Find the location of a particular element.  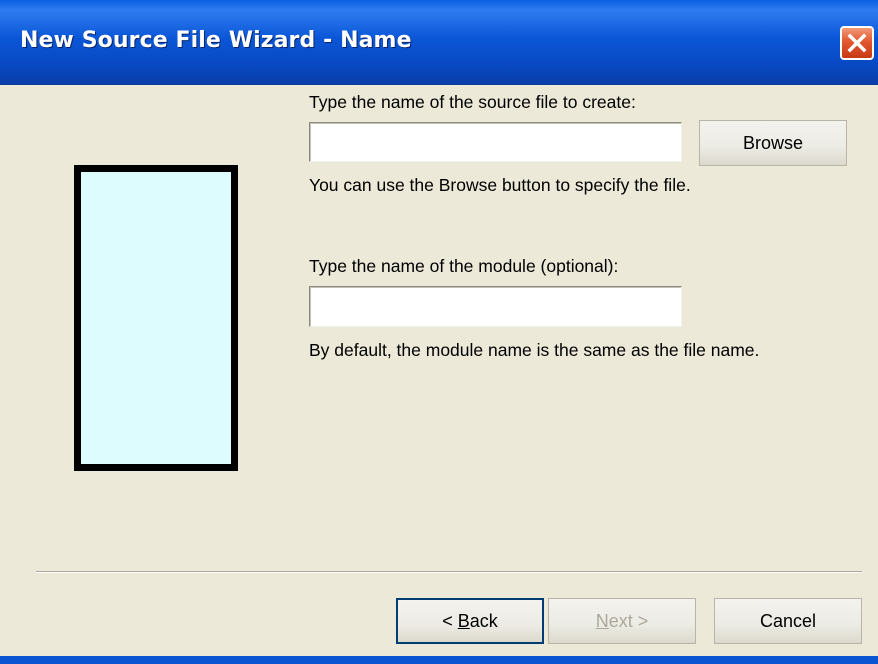

next-button-rest: ext > is located at coordinates (628, 621).